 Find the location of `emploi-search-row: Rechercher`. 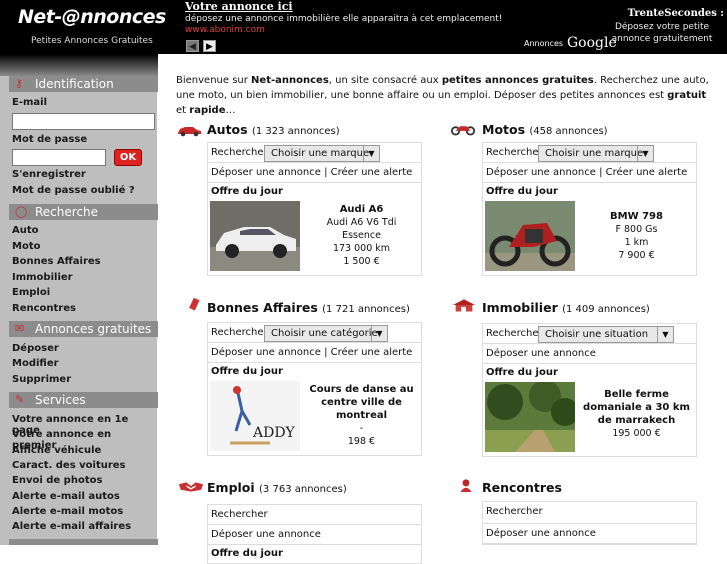

emploi-search-row: Rechercher is located at coordinates (314, 515).